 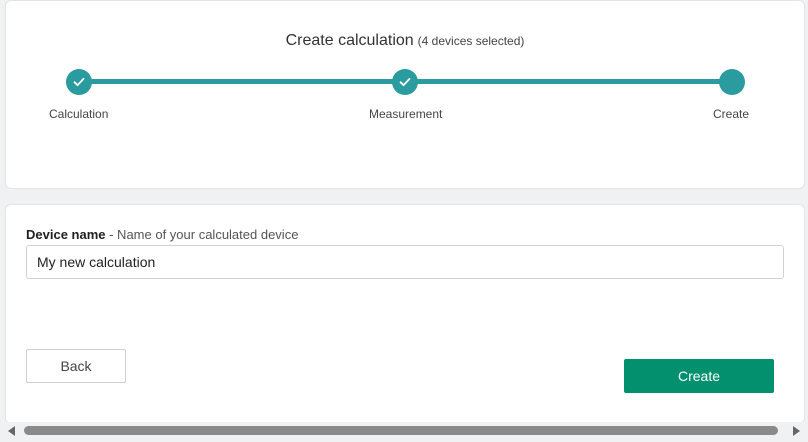 What do you see at coordinates (11, 431) in the screenshot?
I see `scroll-left-arrow-icon` at bounding box center [11, 431].